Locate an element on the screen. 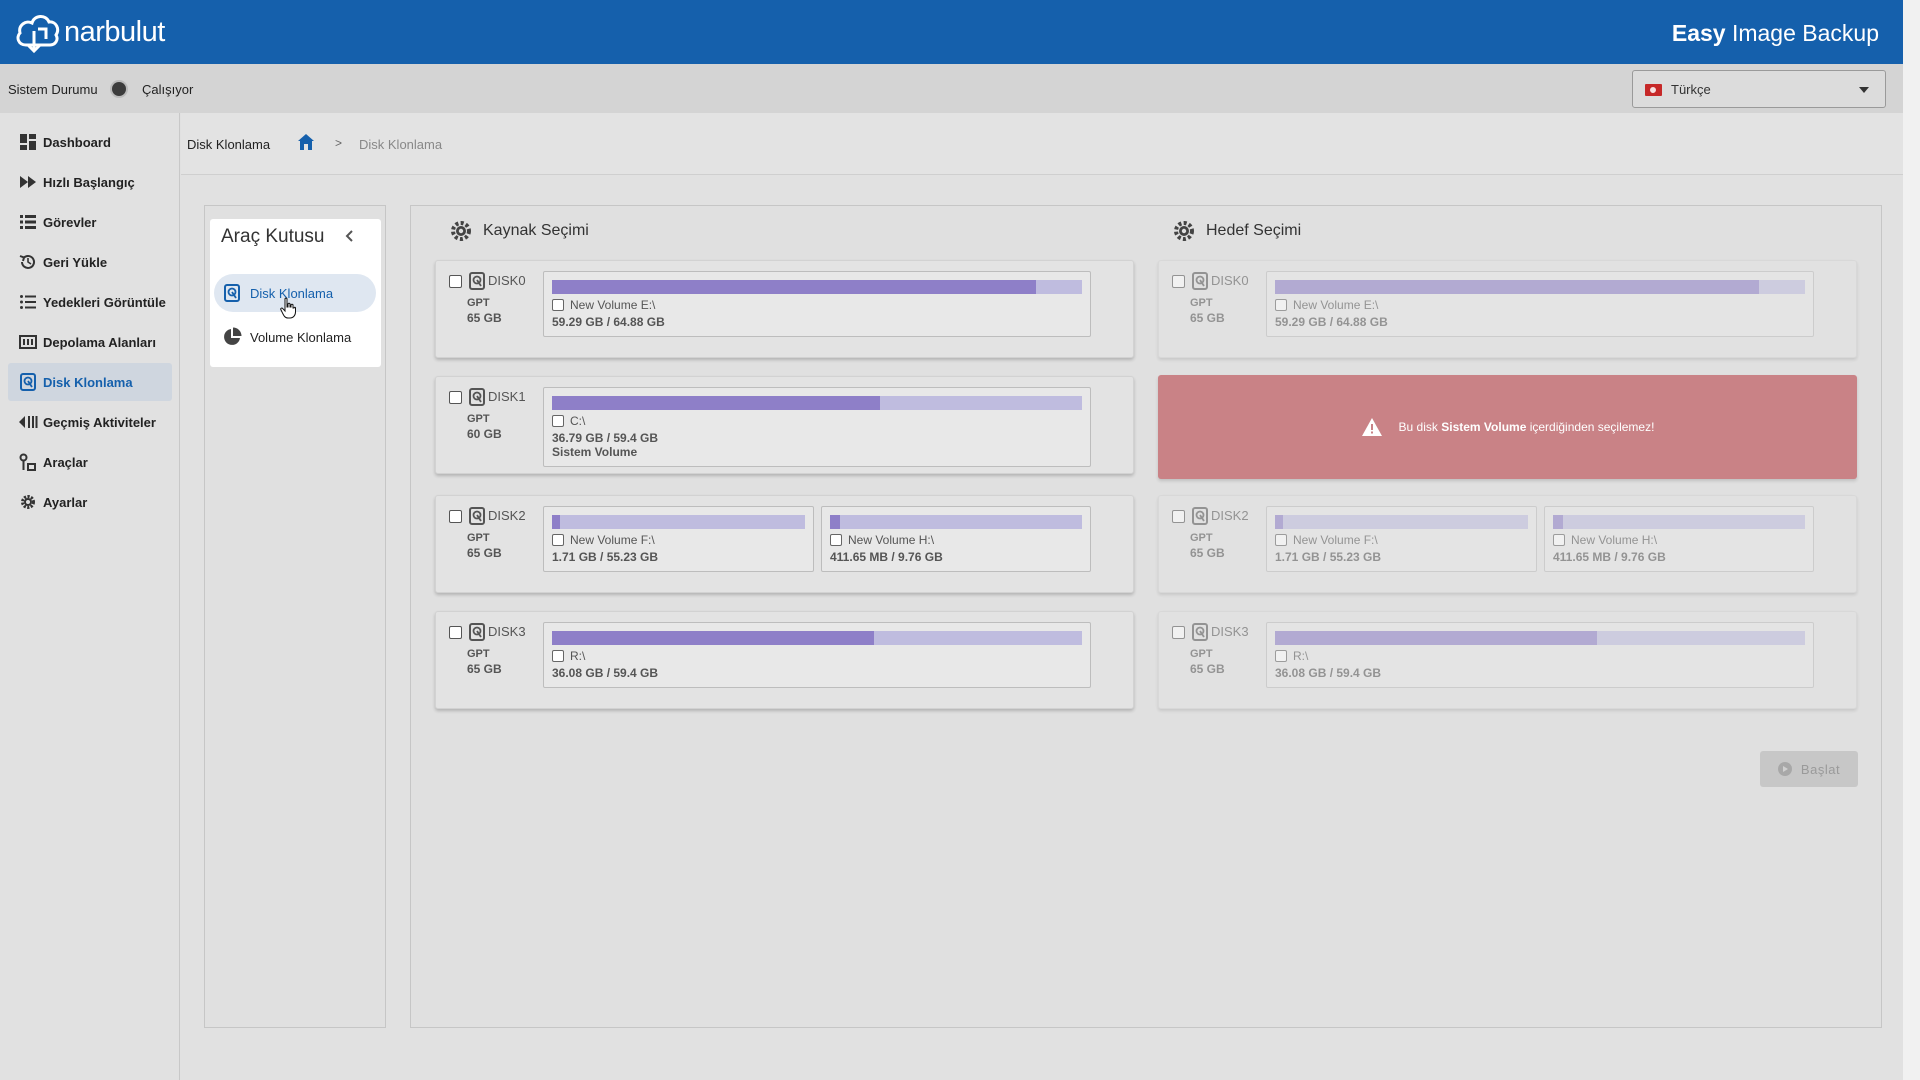 This screenshot has width=1920, height=1080. sidebar-item-quick-start: Hızlı Başlangıç is located at coordinates (90, 182).